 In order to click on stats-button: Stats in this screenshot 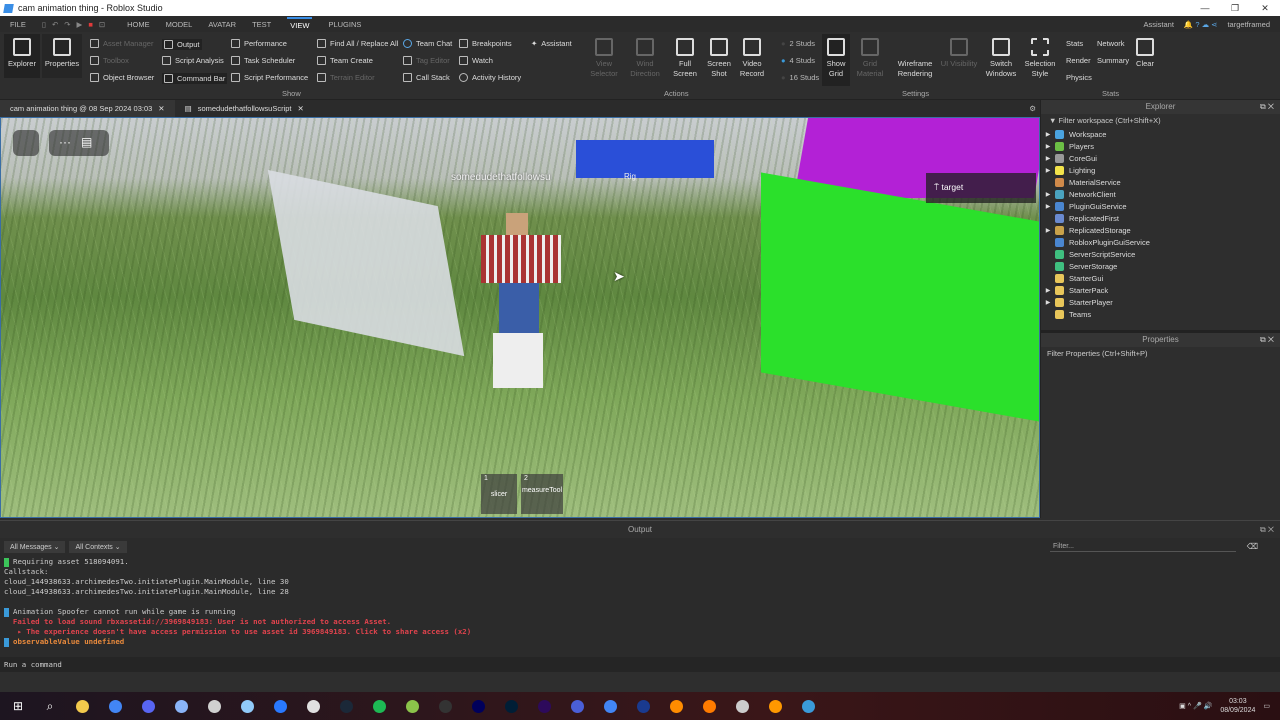, I will do `click(1074, 43)`.